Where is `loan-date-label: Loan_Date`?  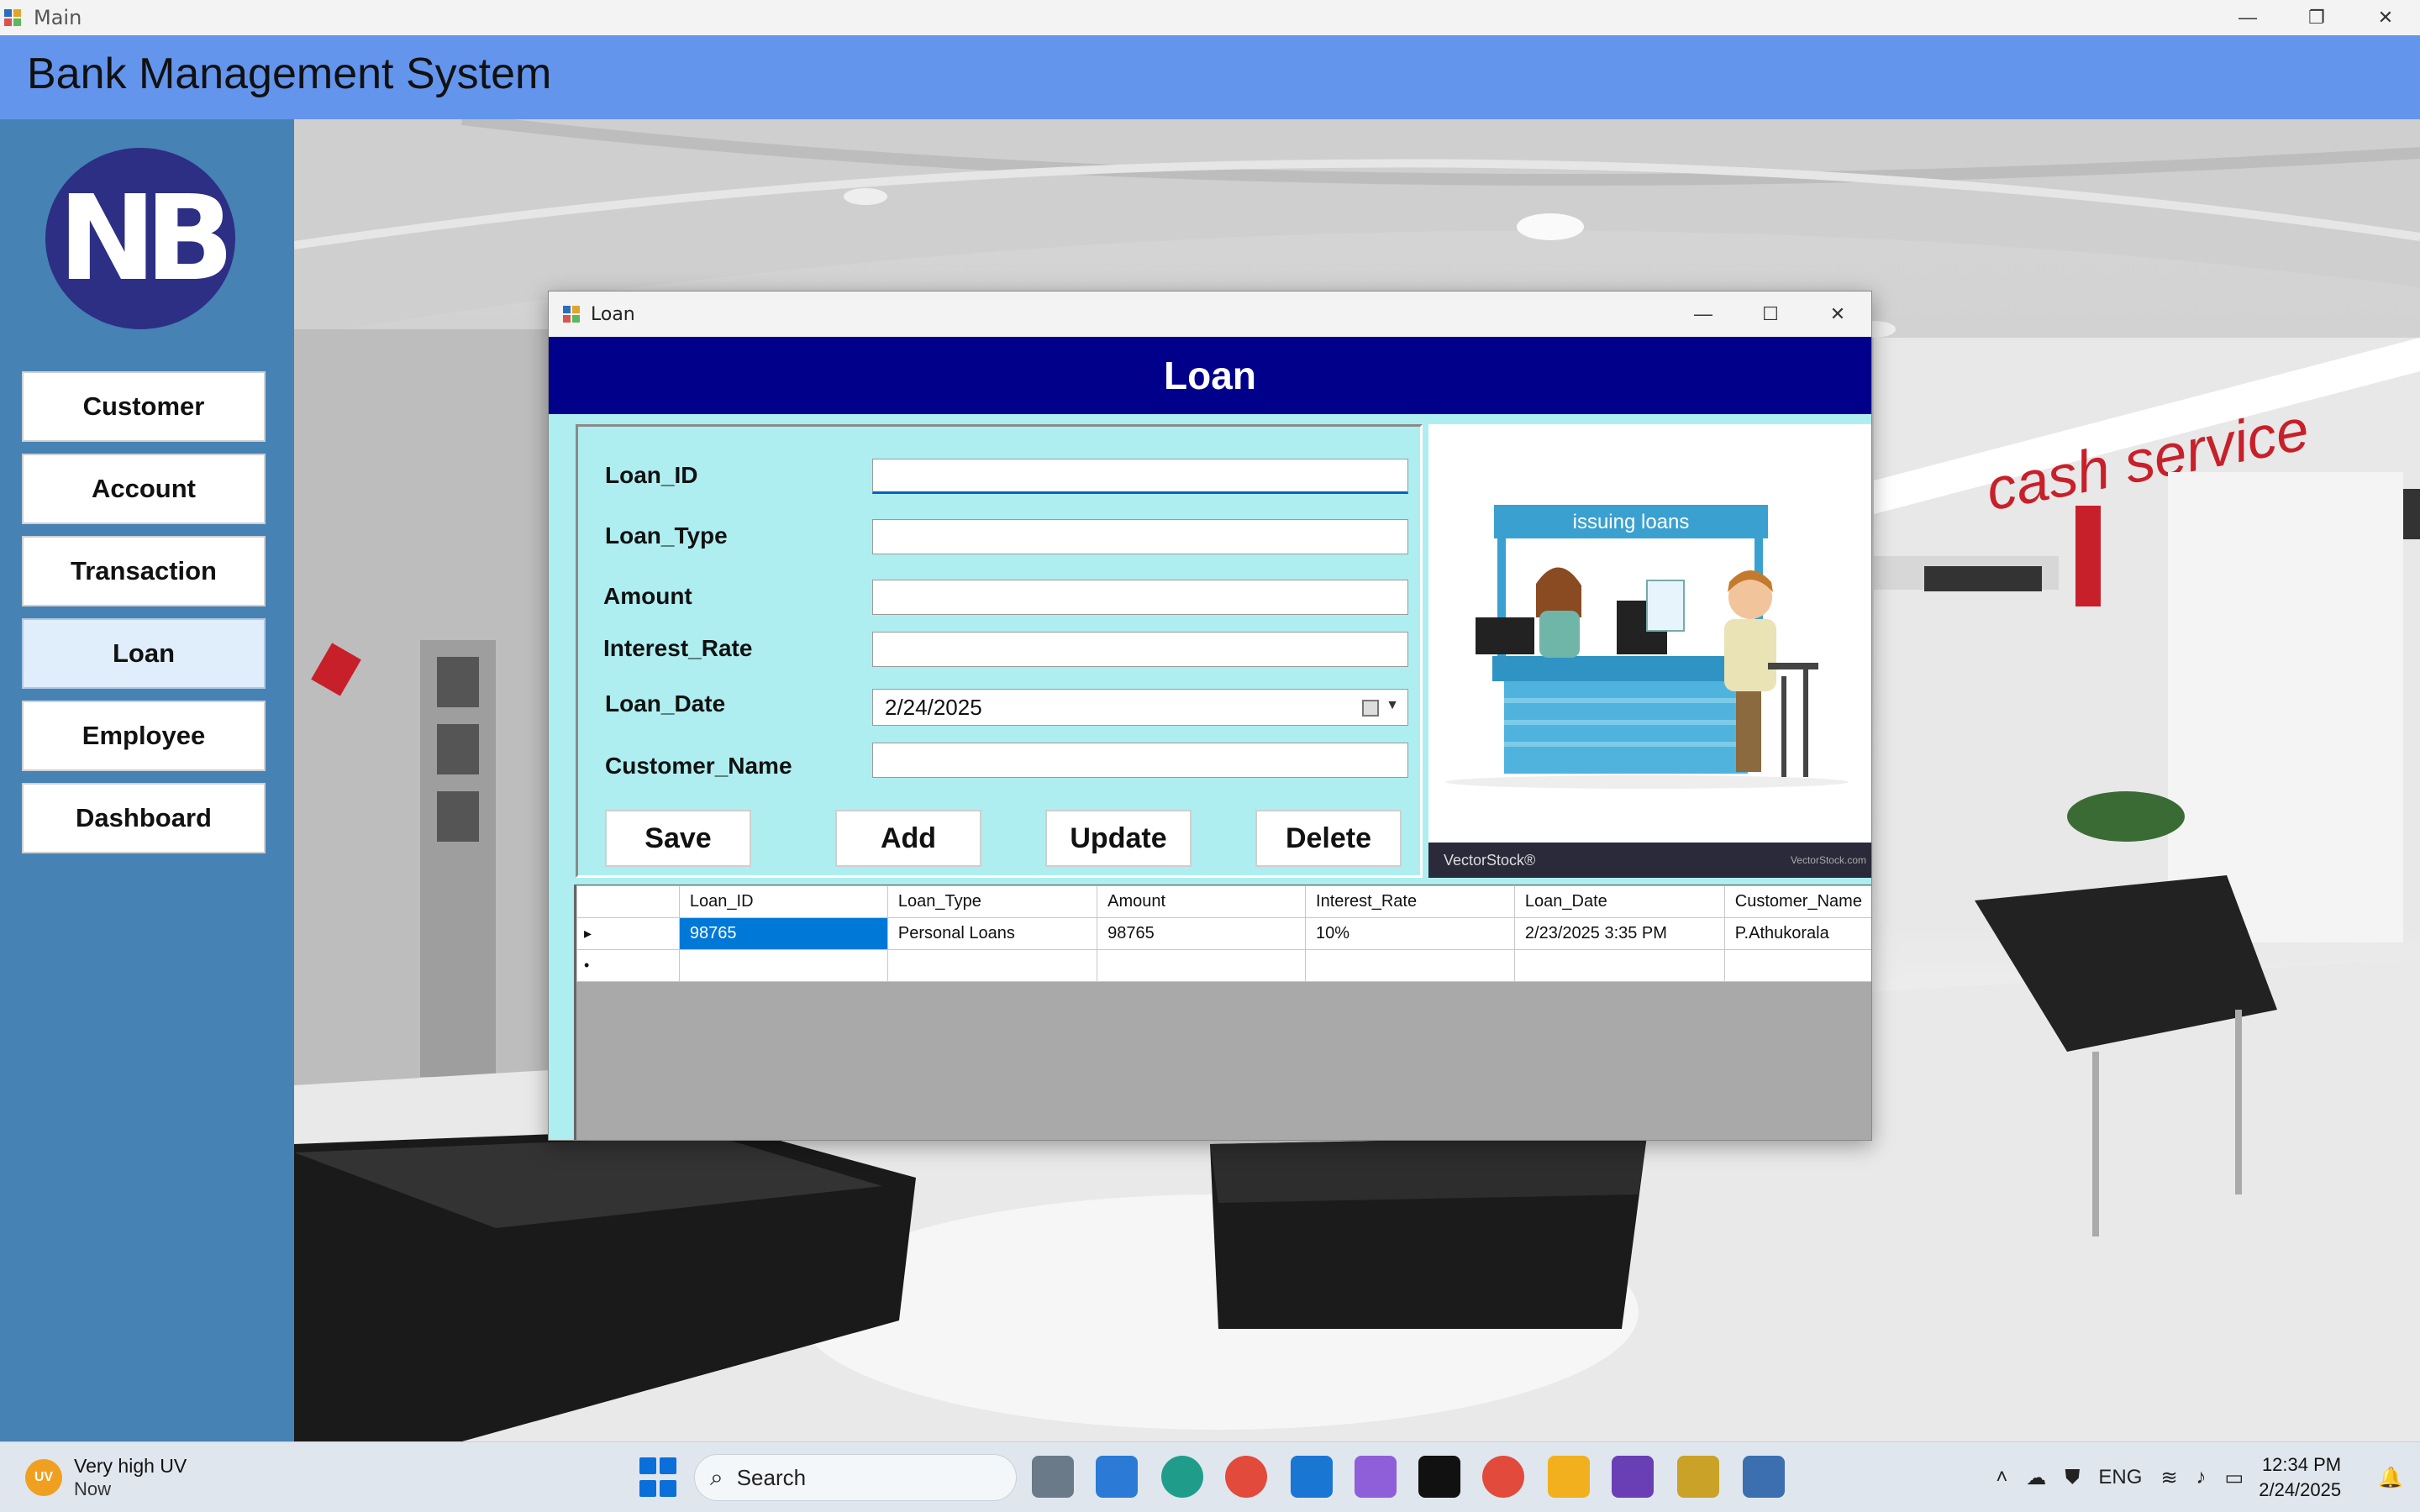
loan-date-label: Loan_Date is located at coordinates (665, 703).